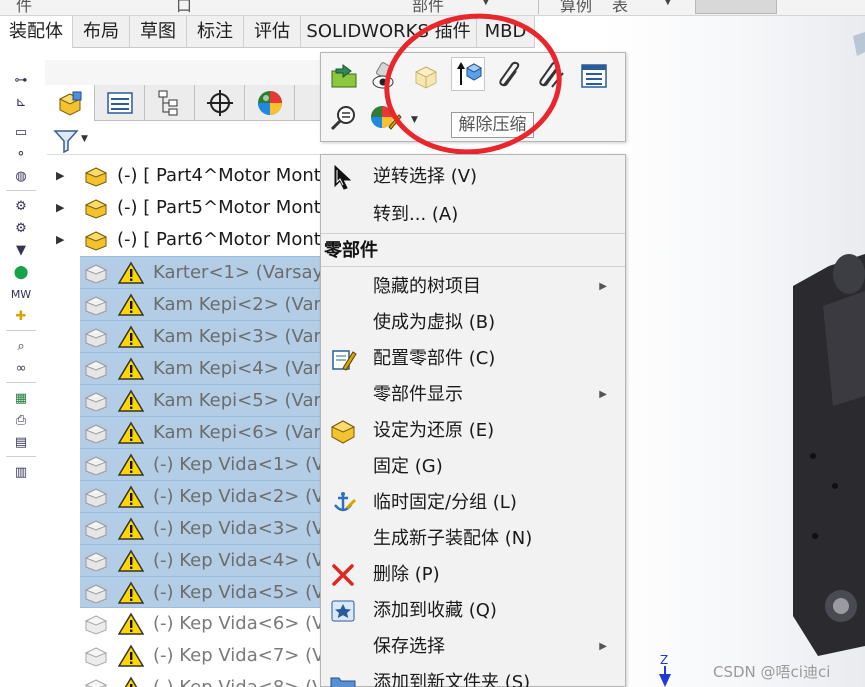  I want to click on menu-item-new-subassembly: 生成新子装配体 (N), so click(473, 539).